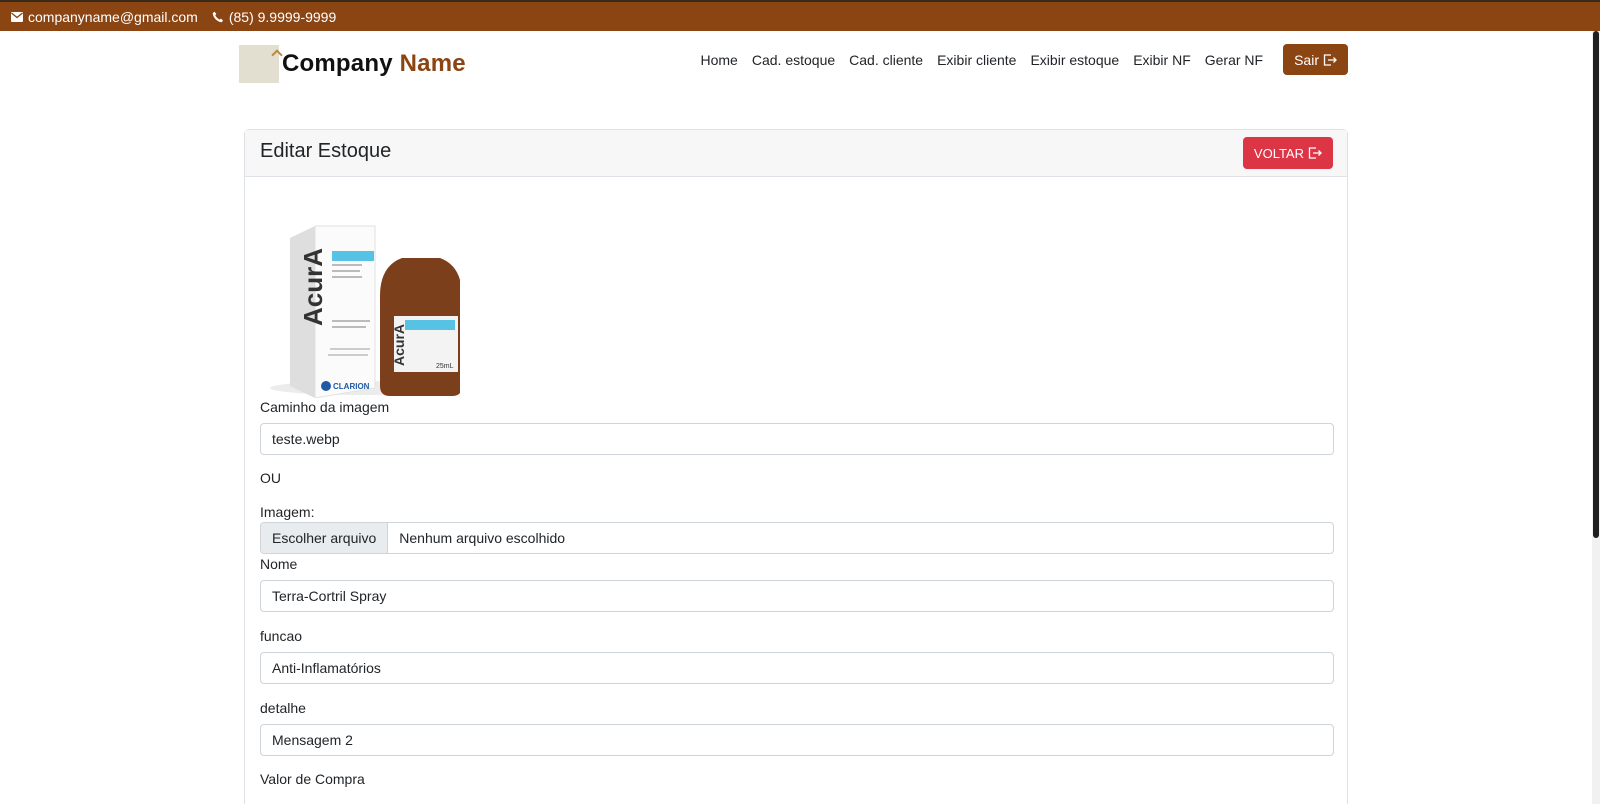  I want to click on brand-name: Company Name, so click(374, 64).